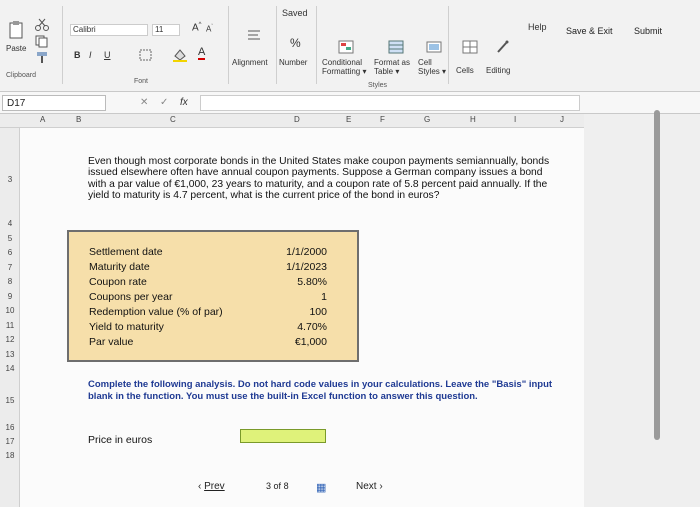 The image size is (700, 507). What do you see at coordinates (146, 55) in the screenshot?
I see `borders-icon` at bounding box center [146, 55].